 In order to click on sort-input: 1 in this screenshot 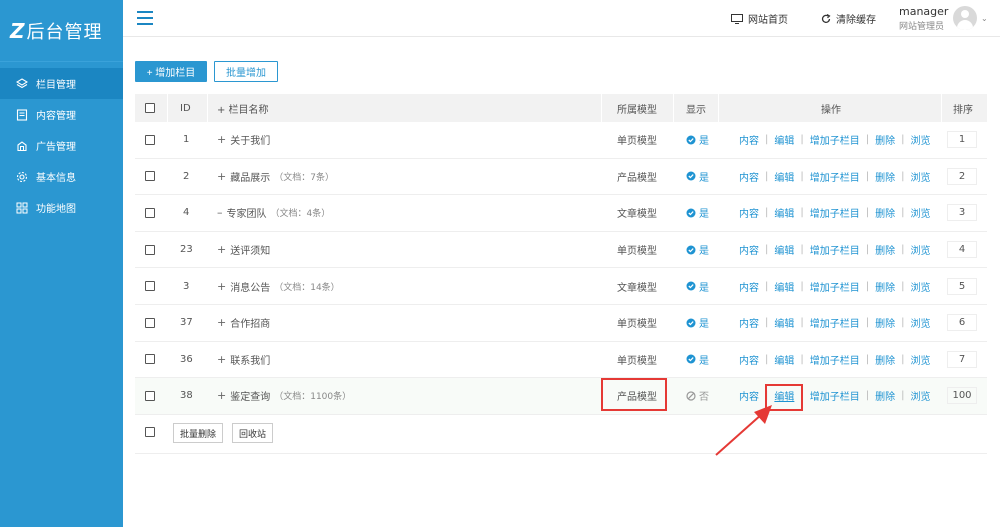, I will do `click(962, 140)`.